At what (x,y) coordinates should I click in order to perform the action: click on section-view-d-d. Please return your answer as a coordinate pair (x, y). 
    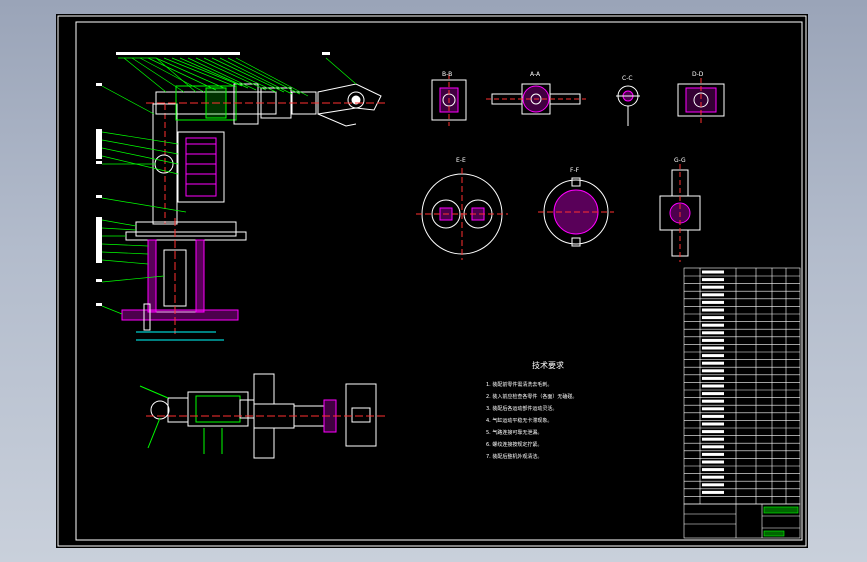
    Looking at the image, I should click on (701, 101).